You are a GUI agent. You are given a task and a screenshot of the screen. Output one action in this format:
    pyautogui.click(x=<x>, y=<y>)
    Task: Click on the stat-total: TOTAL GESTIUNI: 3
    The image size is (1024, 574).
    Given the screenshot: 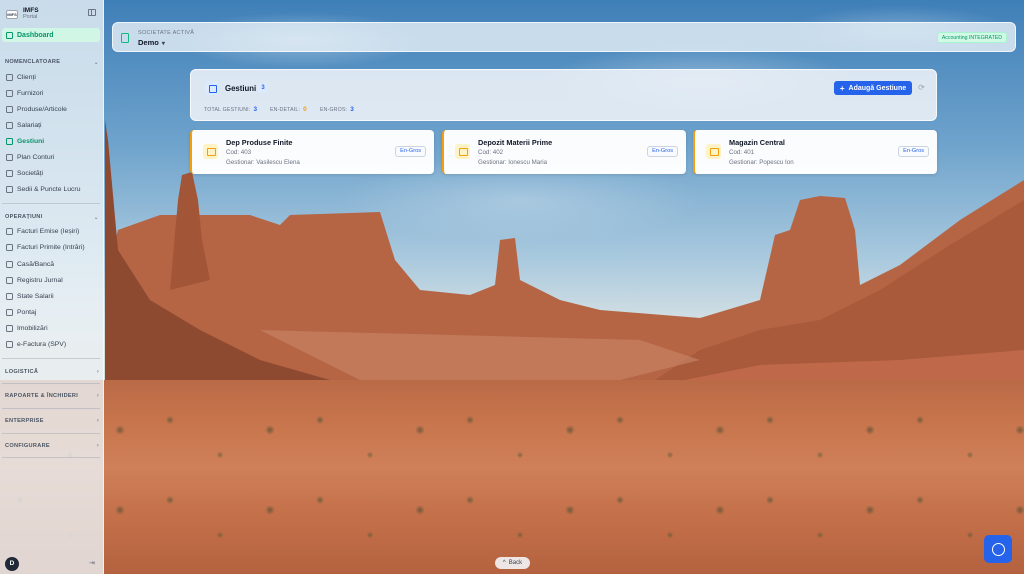 What is the action you would take?
    pyautogui.click(x=230, y=109)
    